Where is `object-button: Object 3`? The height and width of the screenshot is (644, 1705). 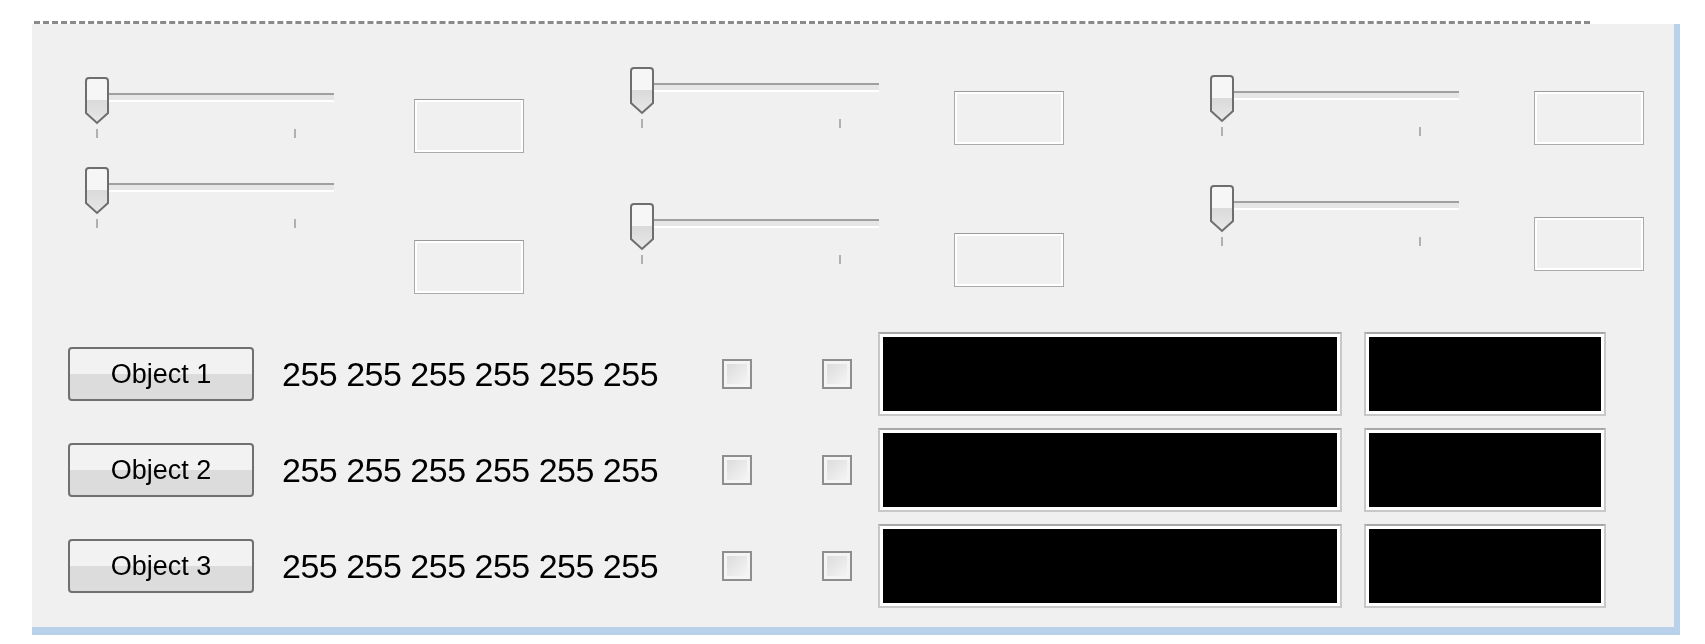
object-button: Object 3 is located at coordinates (161, 566).